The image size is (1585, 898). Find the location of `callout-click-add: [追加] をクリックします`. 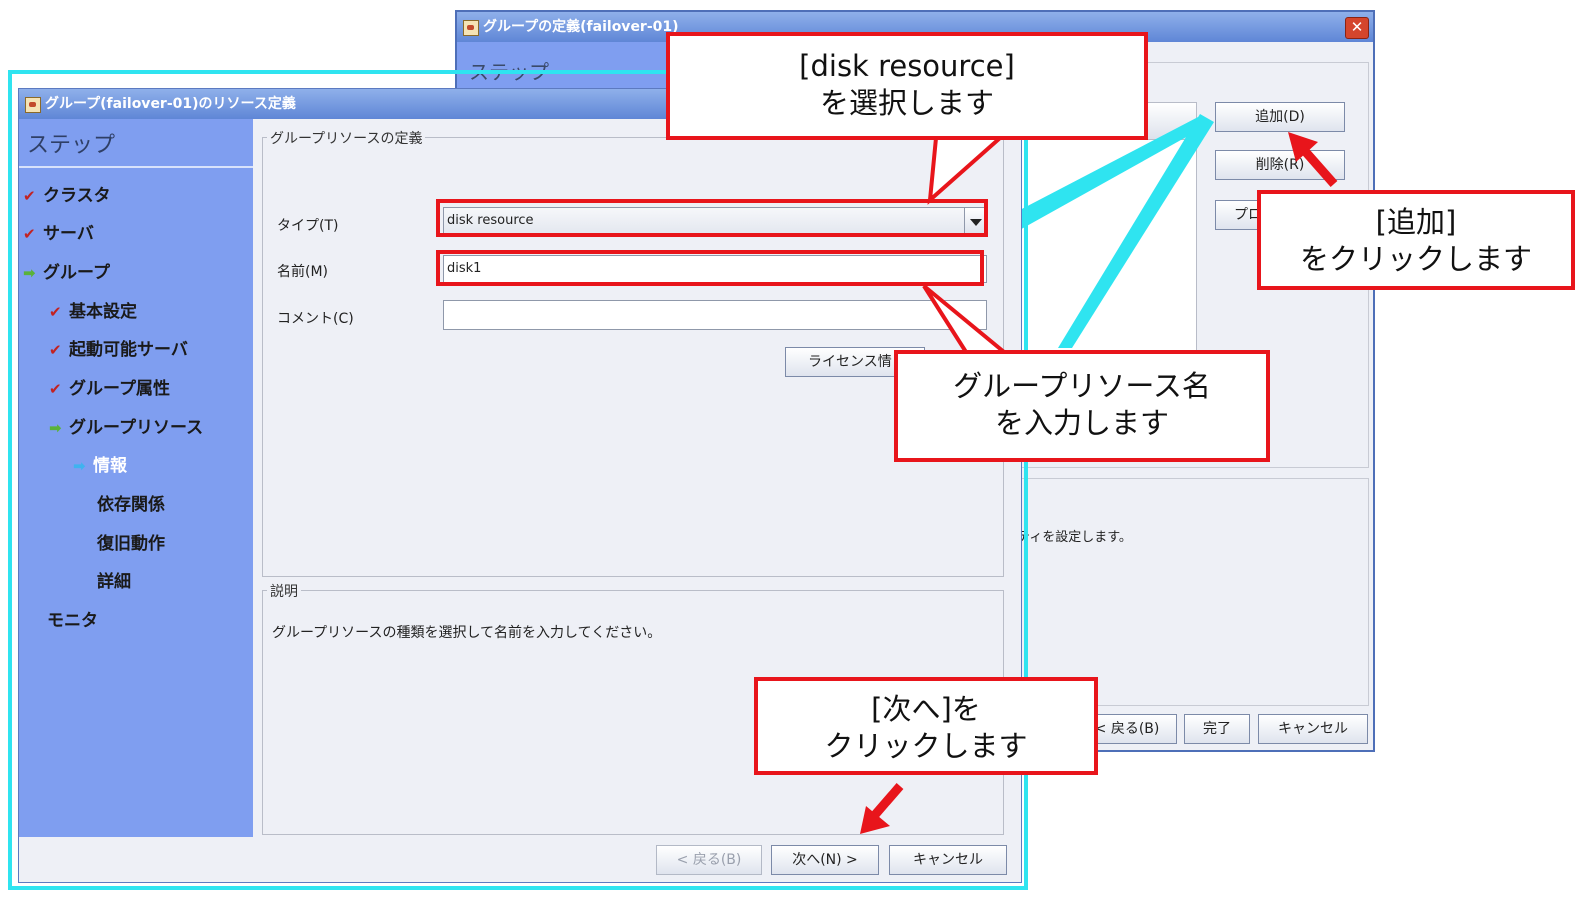

callout-click-add: [追加] をクリックします is located at coordinates (1416, 240).